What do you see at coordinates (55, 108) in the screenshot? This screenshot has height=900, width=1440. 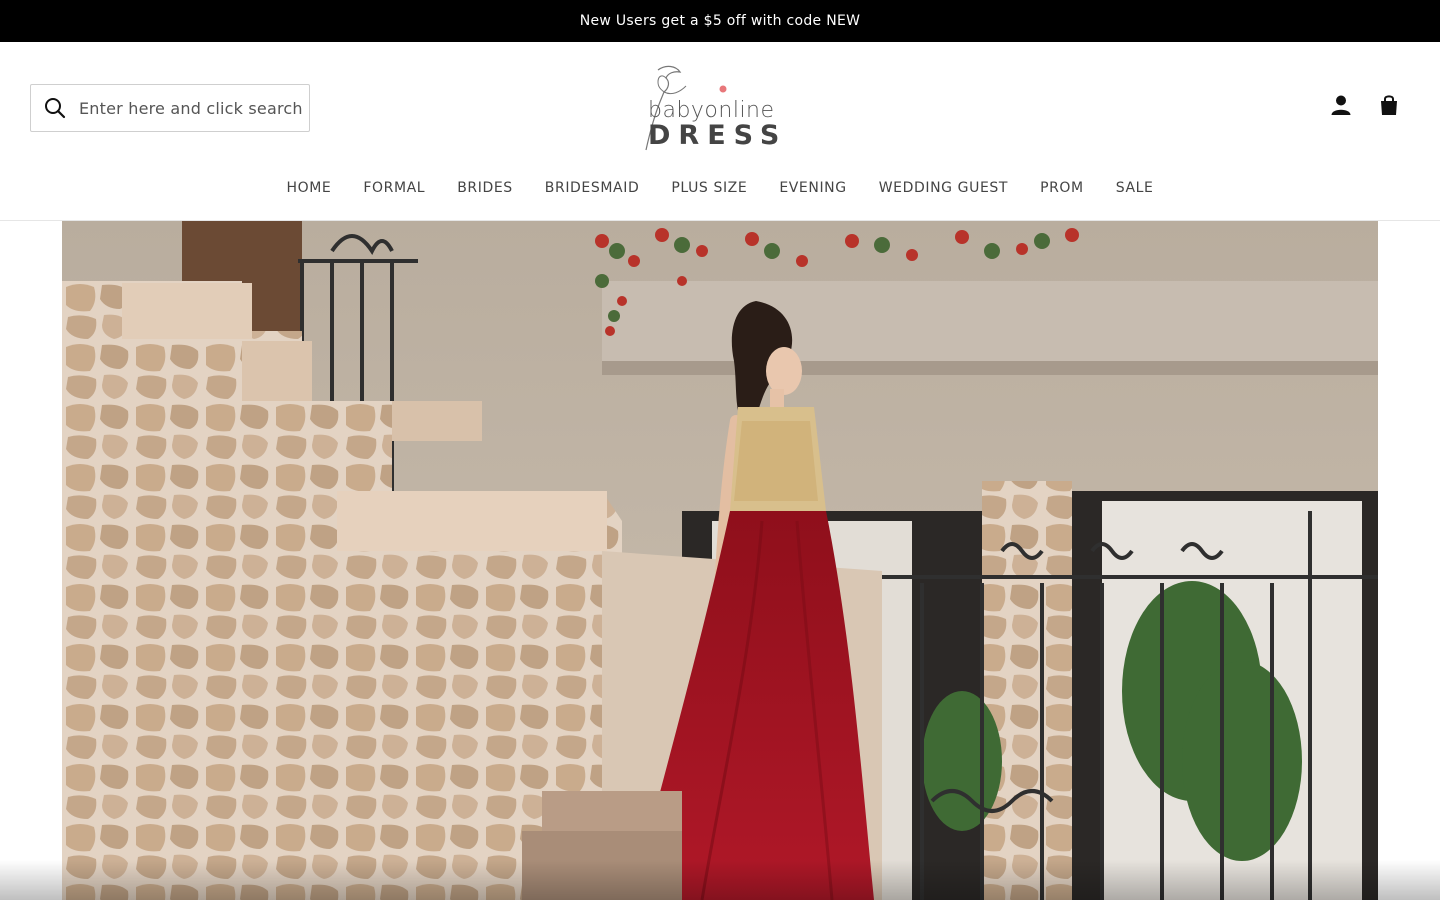 I see `search-icon` at bounding box center [55, 108].